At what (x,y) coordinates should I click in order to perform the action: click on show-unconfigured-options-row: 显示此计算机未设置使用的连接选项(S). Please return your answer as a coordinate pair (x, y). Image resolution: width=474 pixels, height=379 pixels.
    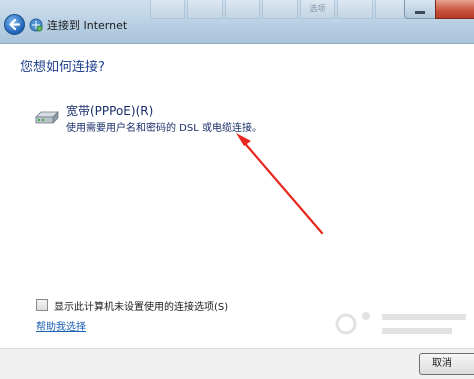
    Looking at the image, I should click on (132, 305).